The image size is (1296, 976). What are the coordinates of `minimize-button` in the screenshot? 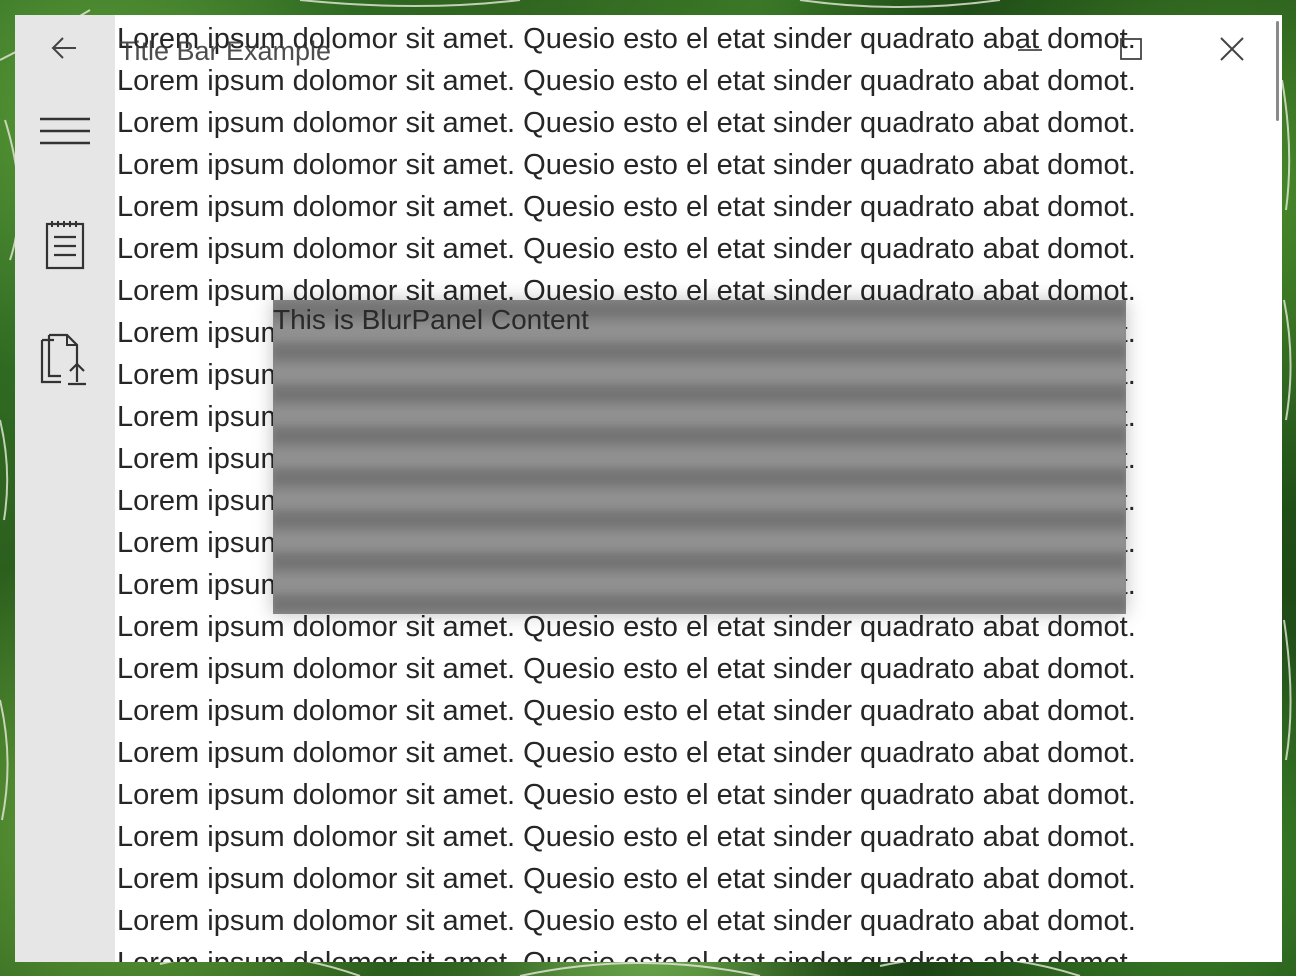 It's located at (1030, 49).